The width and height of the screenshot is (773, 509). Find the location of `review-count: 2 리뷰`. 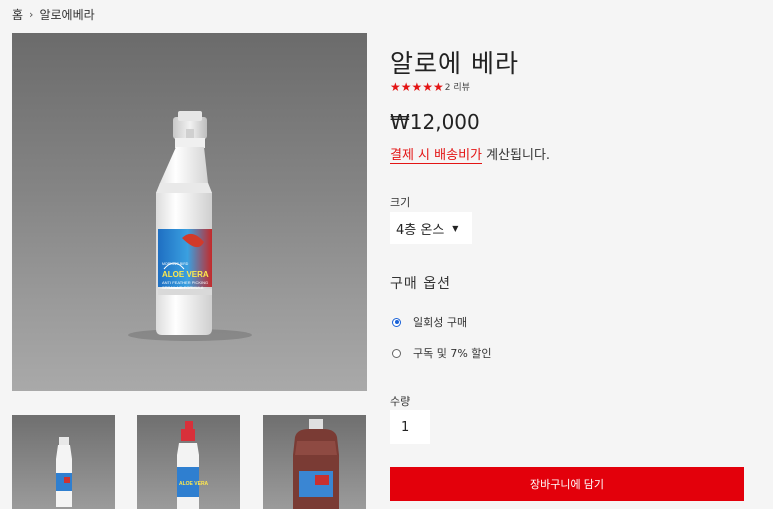

review-count: 2 리뷰 is located at coordinates (457, 86).